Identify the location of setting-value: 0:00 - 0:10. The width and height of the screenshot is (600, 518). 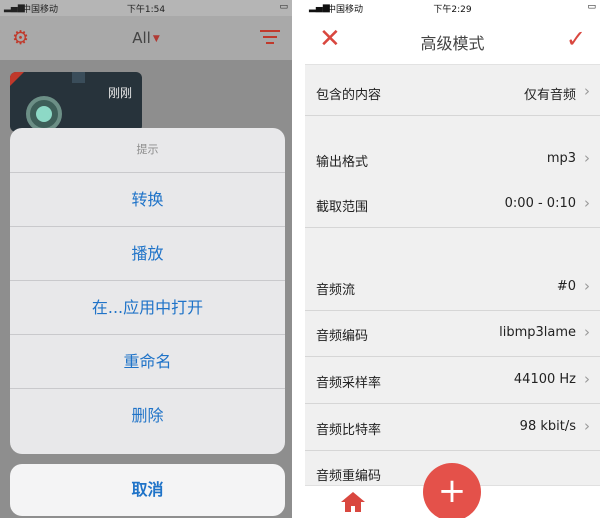
(540, 203).